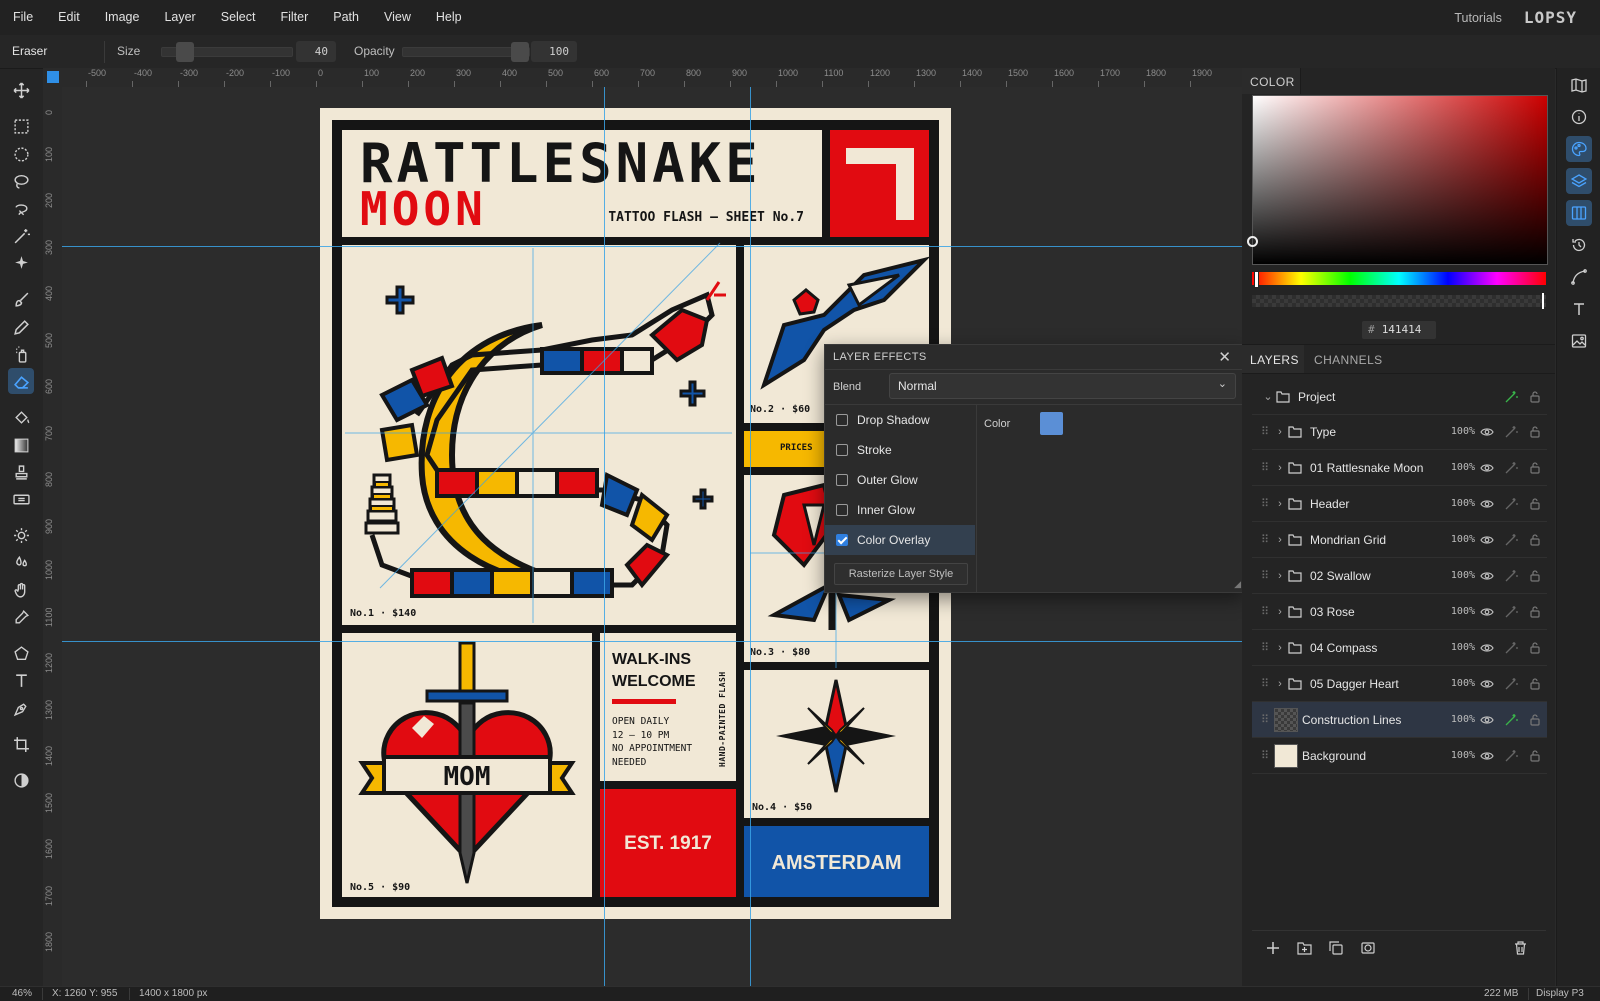 This screenshot has height=1001, width=1600. Describe the element at coordinates (1399, 648) in the screenshot. I see `layer-row: ⠿ › 04 Compass 100%` at that location.